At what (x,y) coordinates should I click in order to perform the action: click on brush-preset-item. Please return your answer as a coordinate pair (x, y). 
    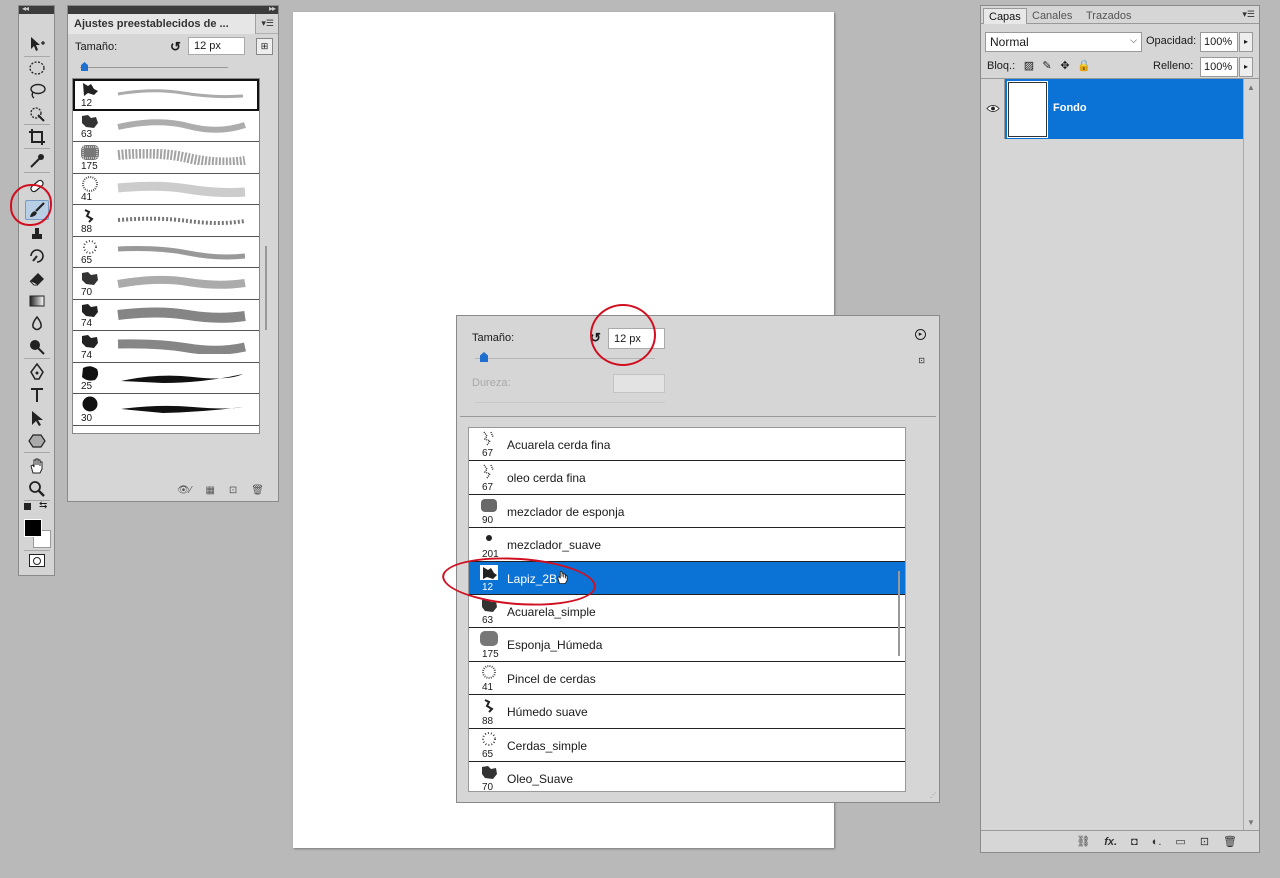
    Looking at the image, I should click on (166, 430).